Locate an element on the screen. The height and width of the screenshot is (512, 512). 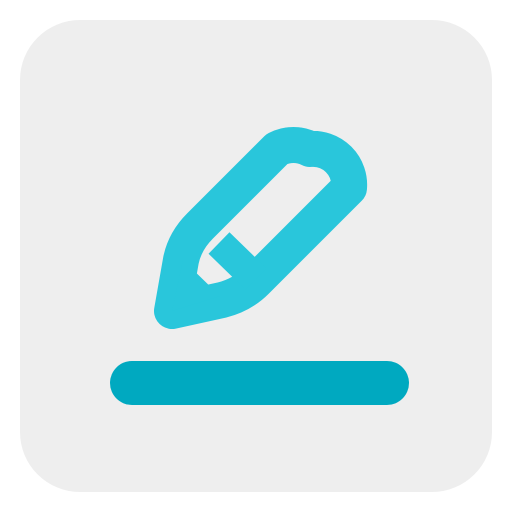
pencil-ferrule-line is located at coordinates (237, 261).